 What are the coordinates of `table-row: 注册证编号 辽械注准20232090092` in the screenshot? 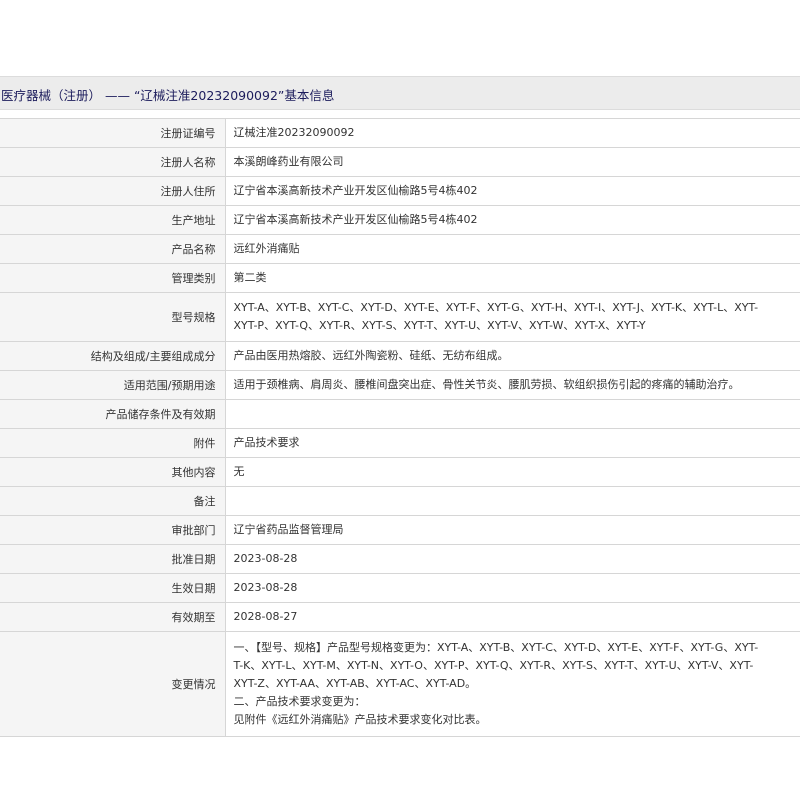 It's located at (400, 133).